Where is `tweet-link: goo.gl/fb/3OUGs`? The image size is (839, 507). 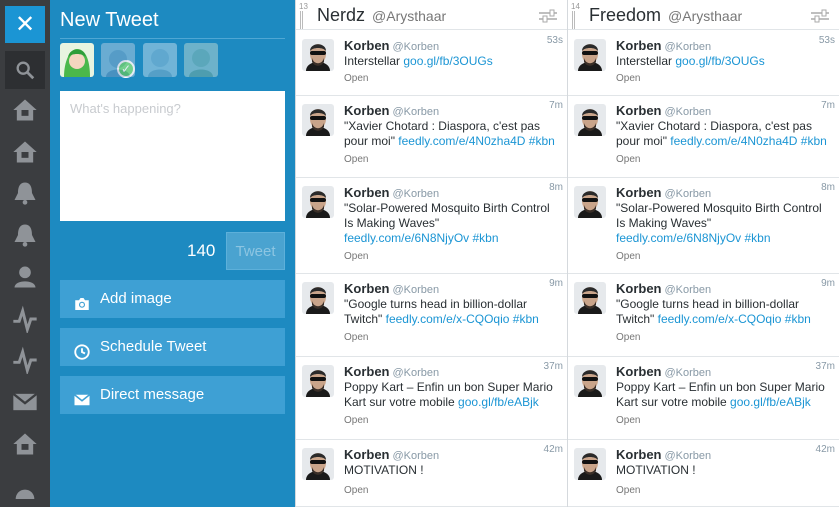 tweet-link: goo.gl/fb/3OUGs is located at coordinates (719, 61).